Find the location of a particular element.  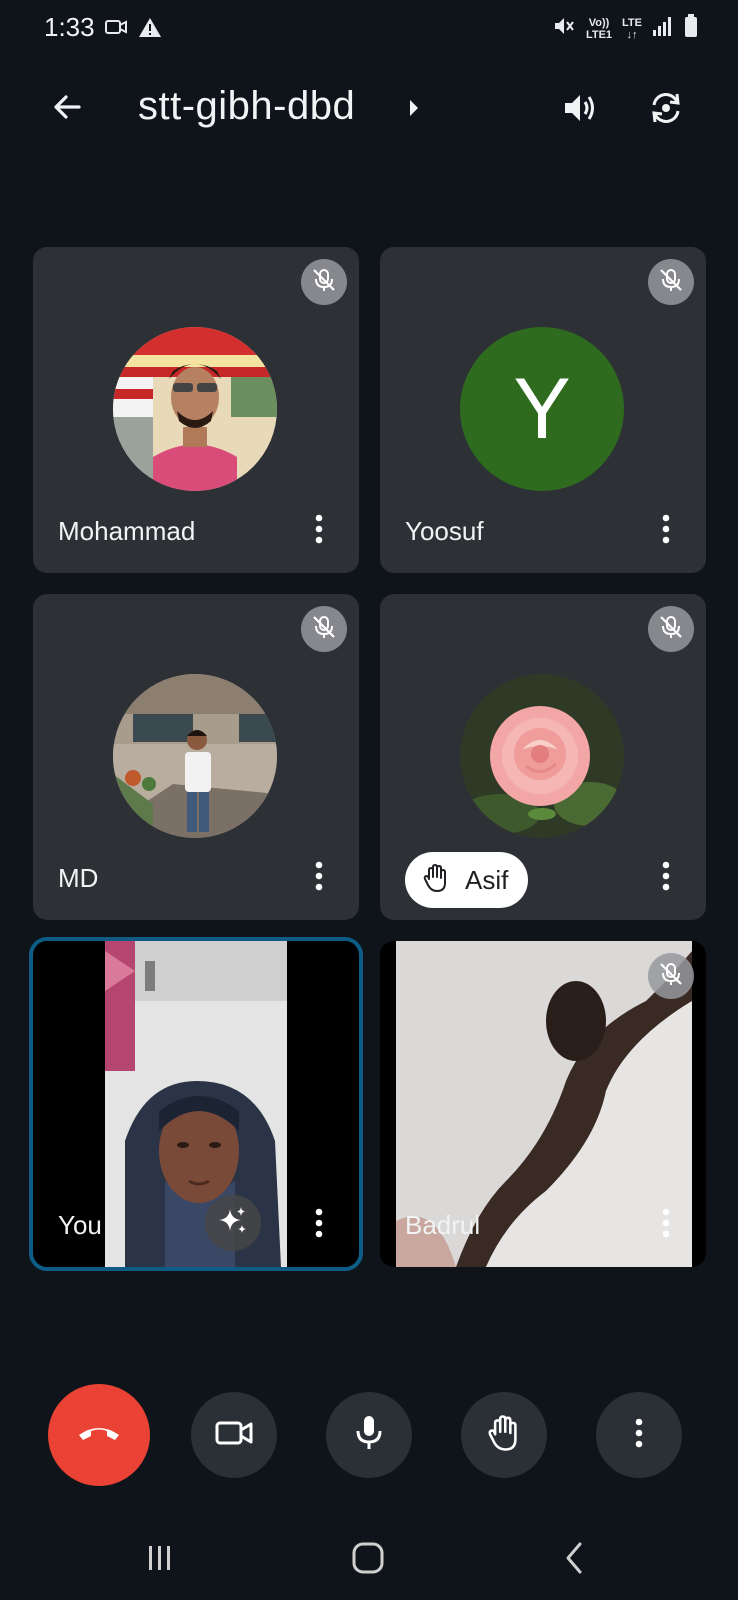

effects-button is located at coordinates (233, 1223).